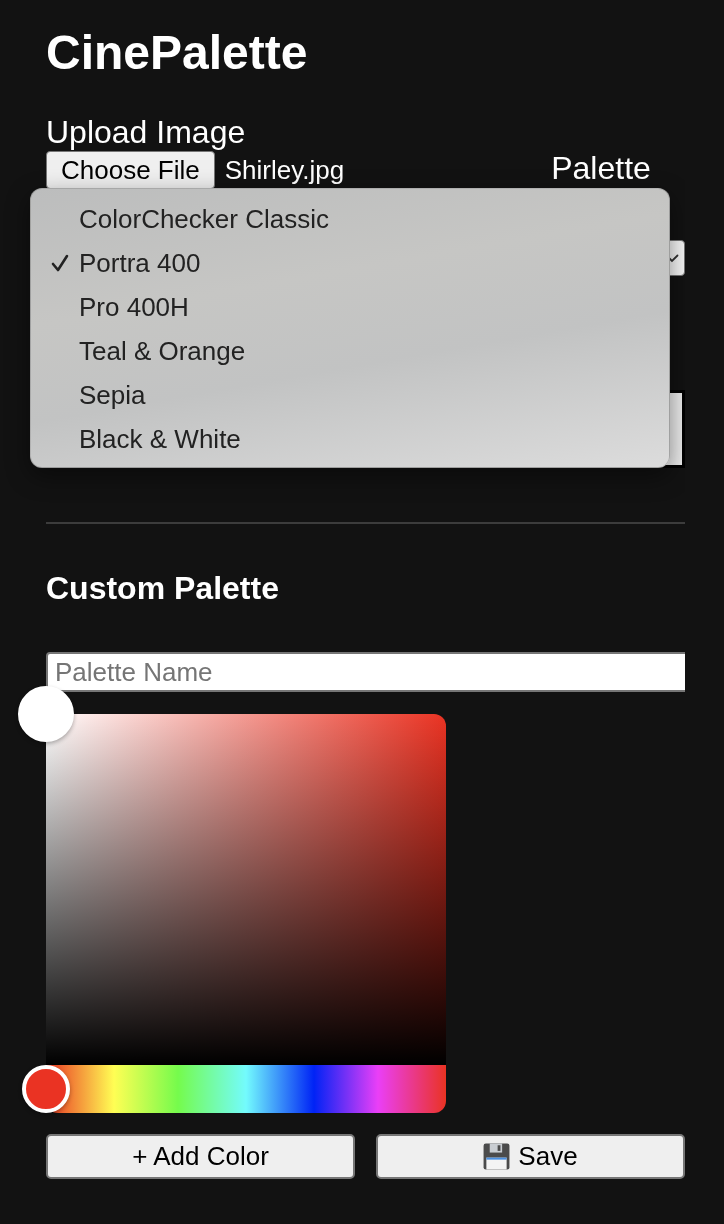  Describe the element at coordinates (200, 1156) in the screenshot. I see `add-color-button: + Add Color` at that location.